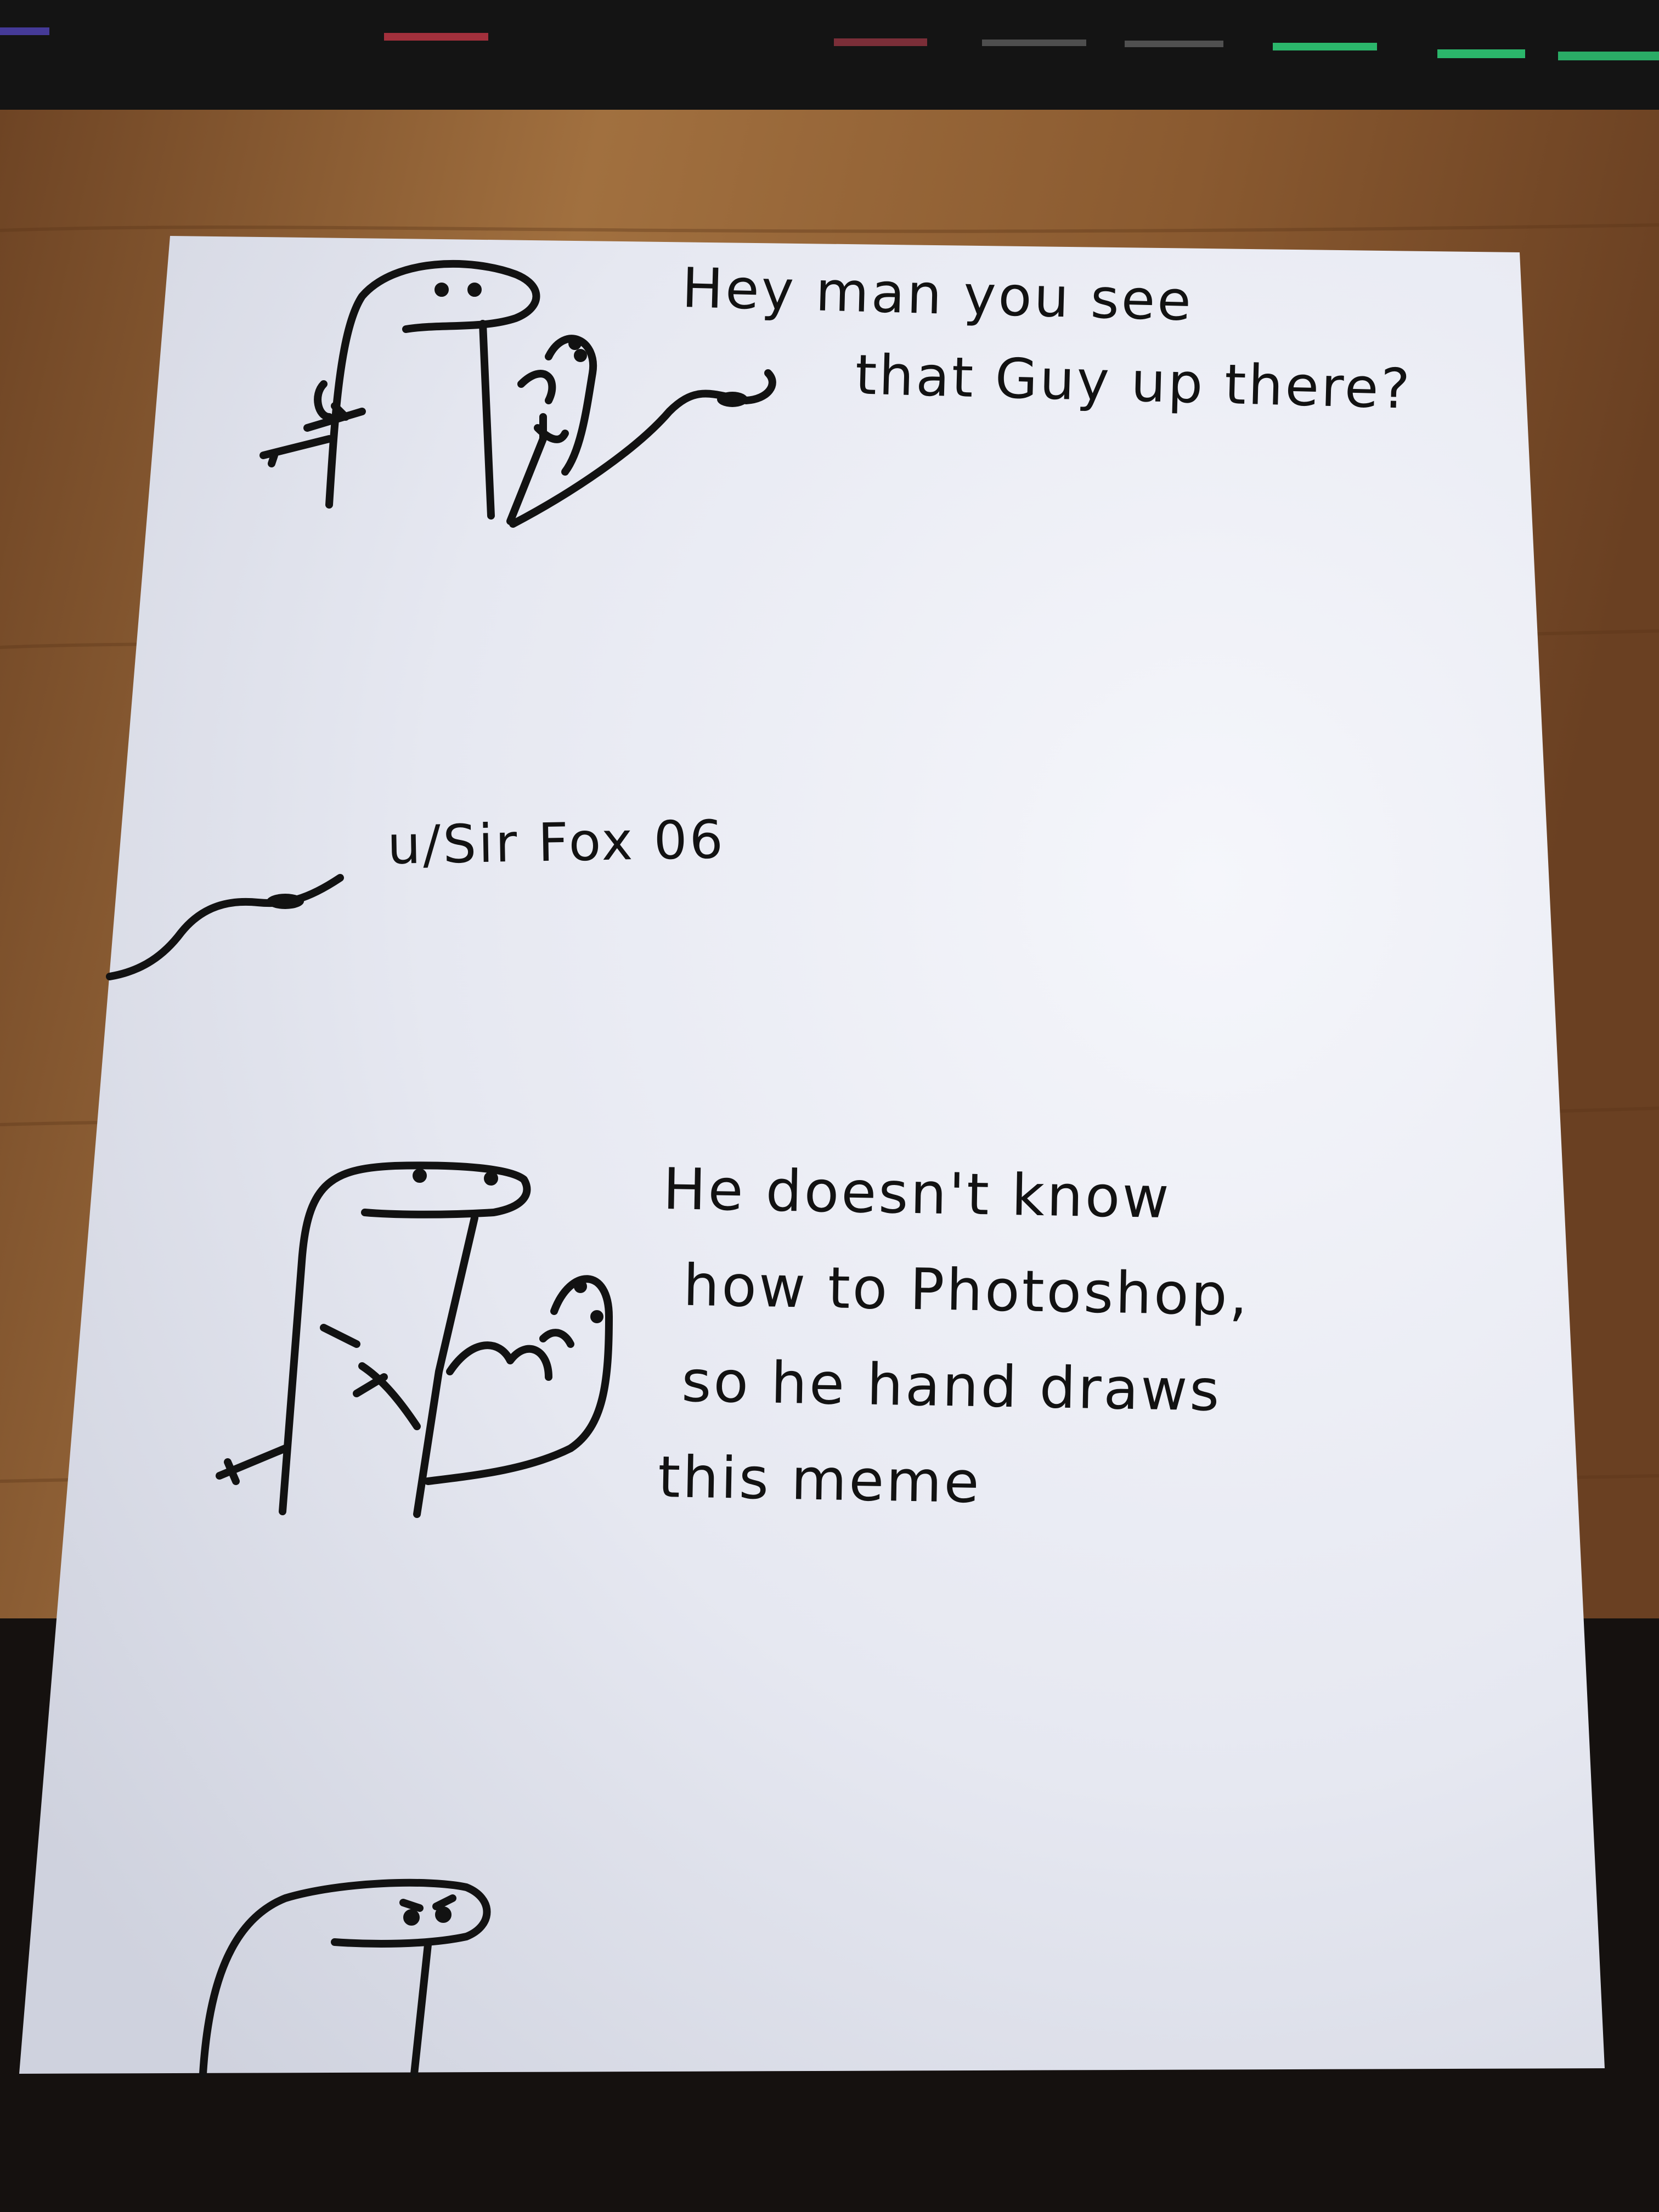 The height and width of the screenshot is (2212, 1659). Describe the element at coordinates (952, 1386) in the screenshot. I see `caption-line: so he hand draws` at that location.